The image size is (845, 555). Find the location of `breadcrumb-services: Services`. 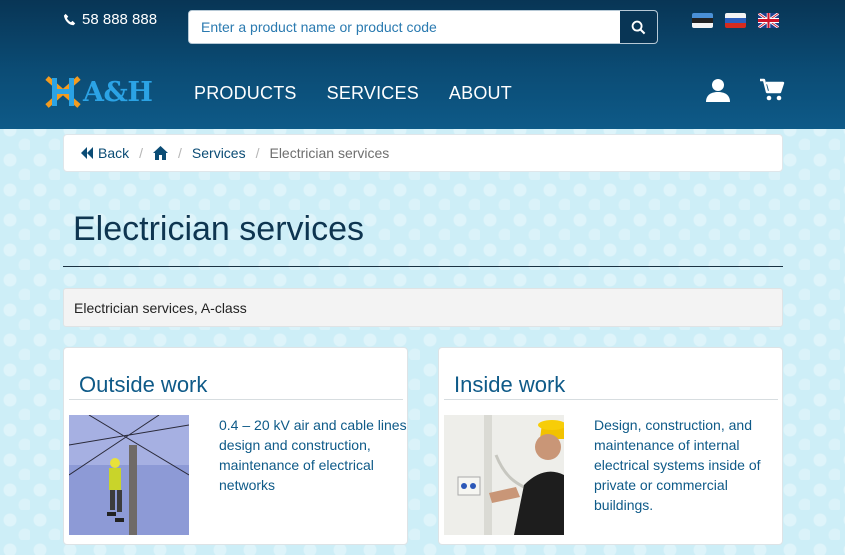

breadcrumb-services: Services is located at coordinates (219, 153).